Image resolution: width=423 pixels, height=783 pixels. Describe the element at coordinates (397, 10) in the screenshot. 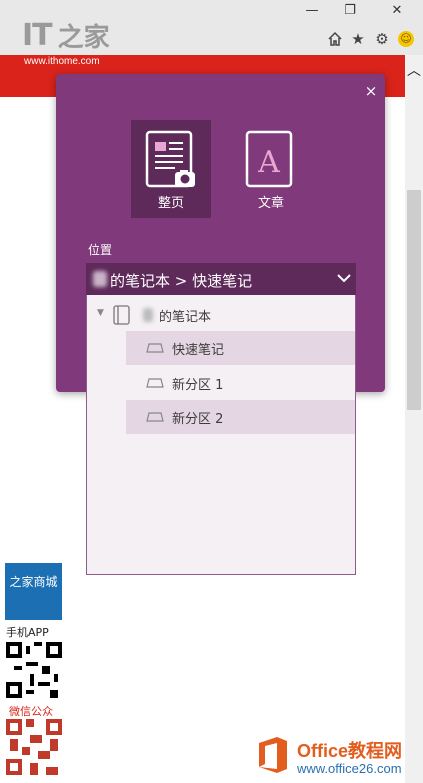

I see `close-window-button: ✕` at that location.